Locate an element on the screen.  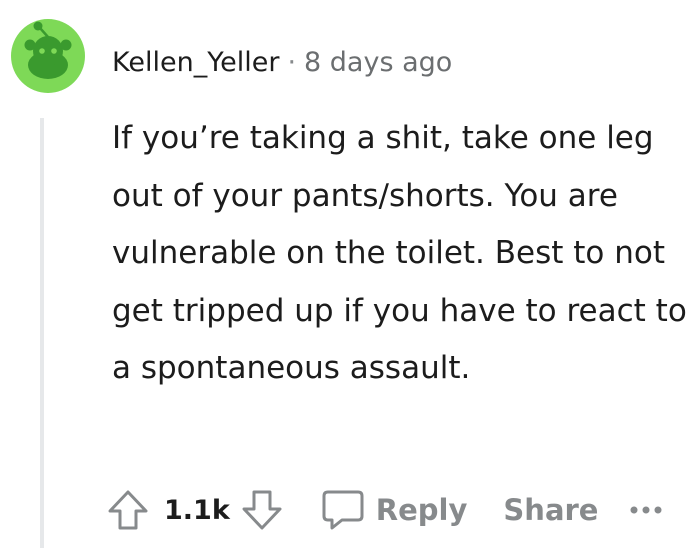
timestamp: 8 days ago is located at coordinates (378, 62).